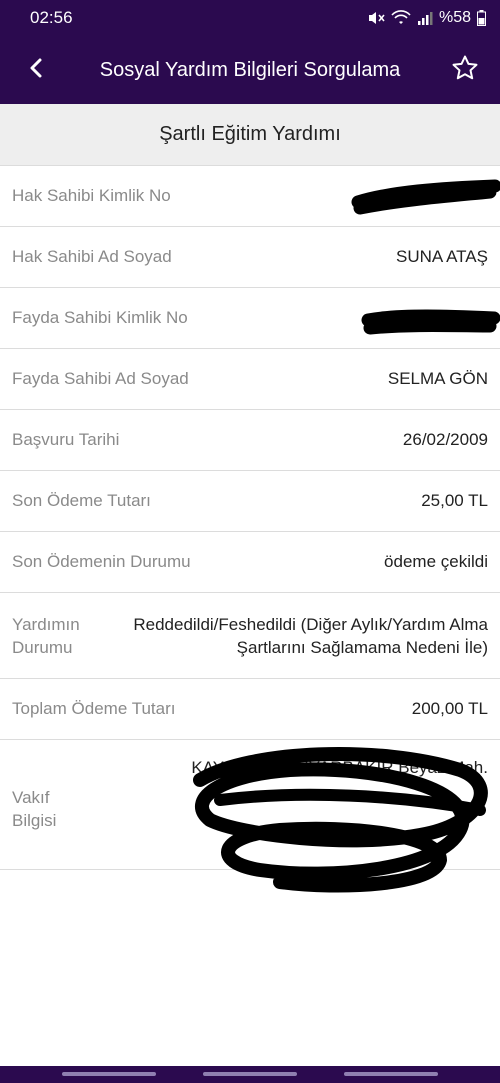  What do you see at coordinates (31, 797) in the screenshot?
I see `row-label-line: Vakıf` at bounding box center [31, 797].